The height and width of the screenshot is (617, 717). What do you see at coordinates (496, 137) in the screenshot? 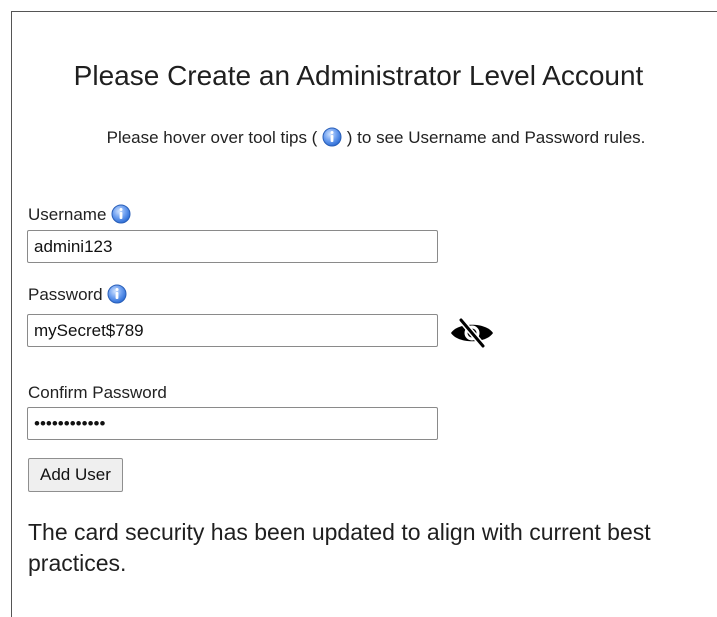
I see `tooltip-hint-text-after: ) to see Username and Password rules.` at bounding box center [496, 137].